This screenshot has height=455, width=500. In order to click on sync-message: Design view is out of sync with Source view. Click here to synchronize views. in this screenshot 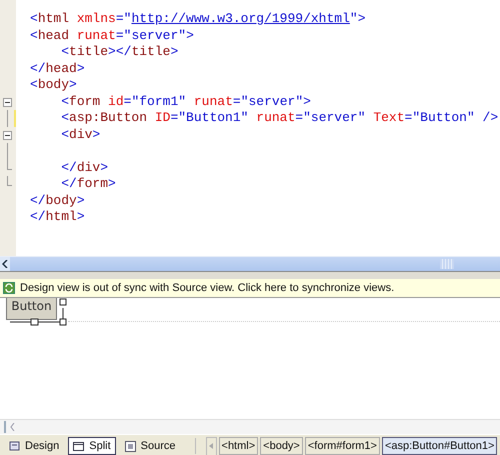, I will do `click(207, 288)`.